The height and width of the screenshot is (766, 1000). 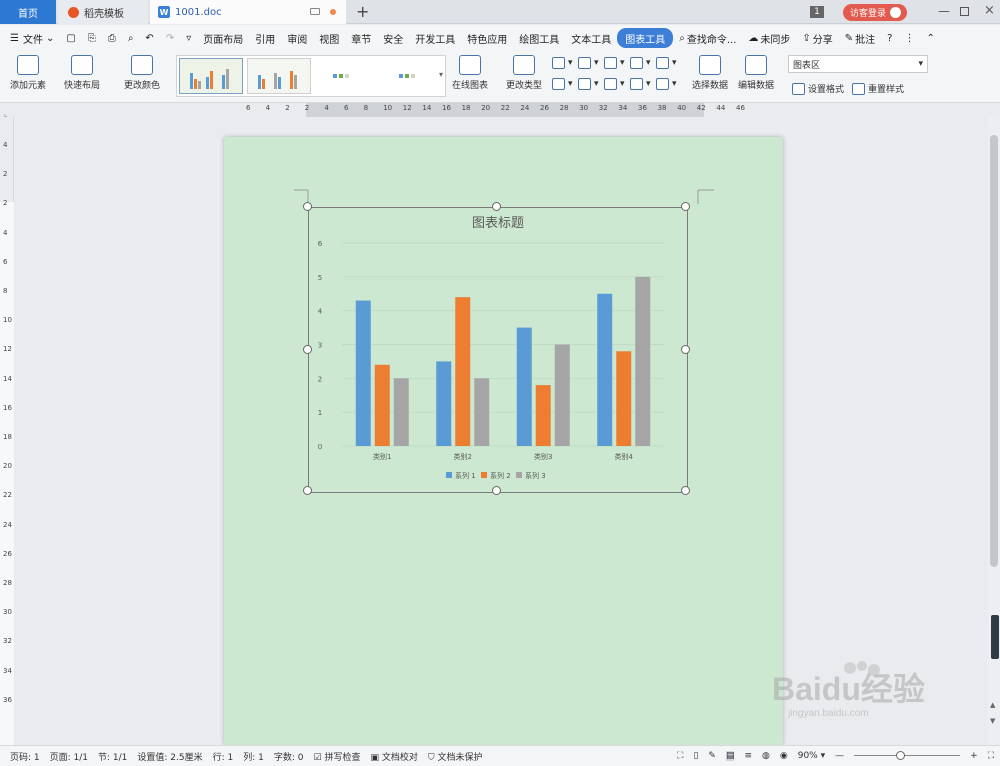 What do you see at coordinates (817, 12) in the screenshot?
I see `window-count-badge: 1` at bounding box center [817, 12].